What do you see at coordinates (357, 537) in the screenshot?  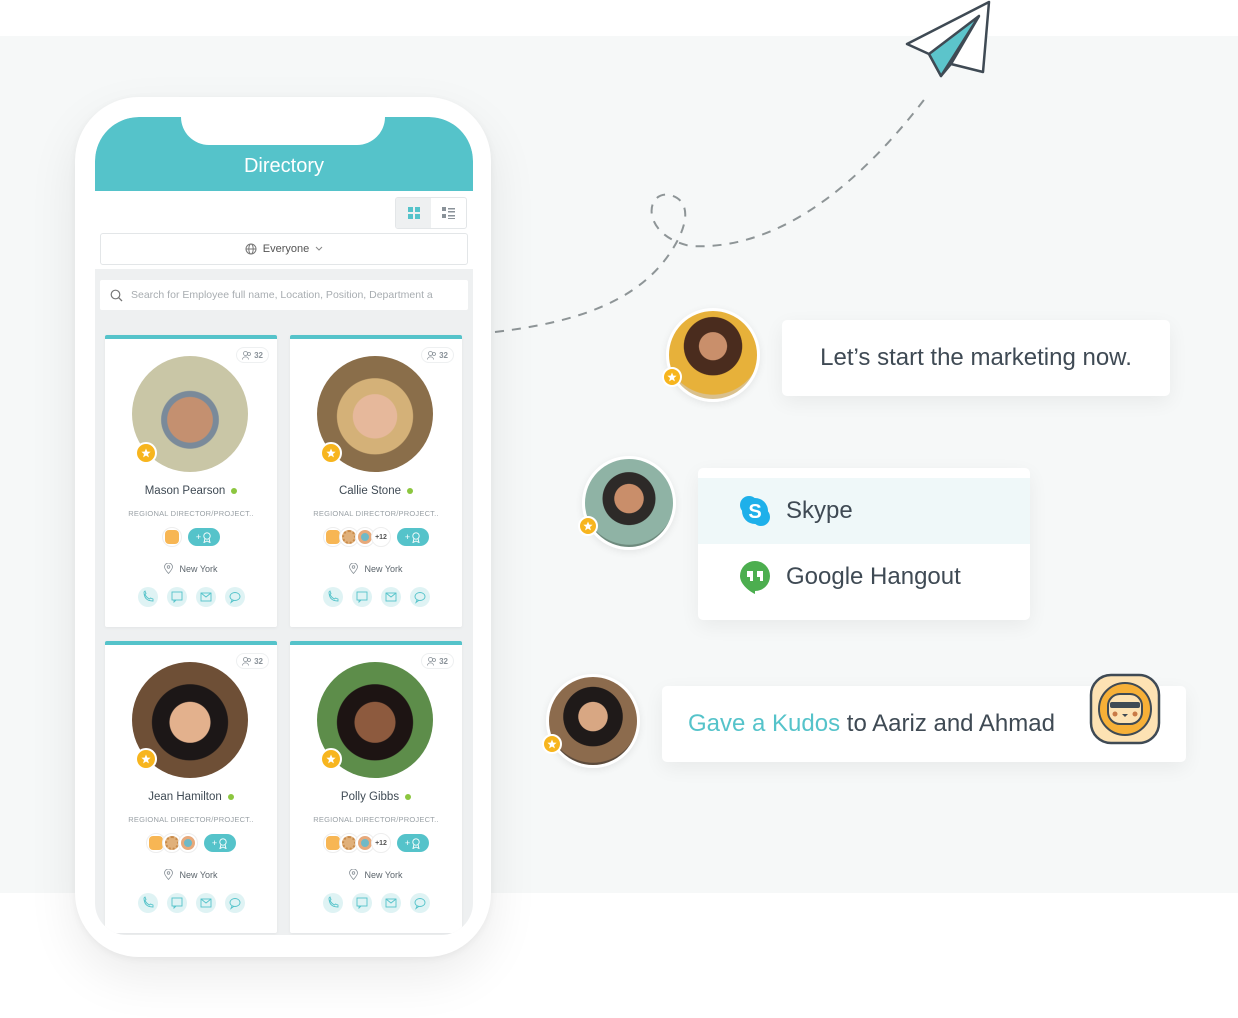 I see `kudos-stack: +12` at bounding box center [357, 537].